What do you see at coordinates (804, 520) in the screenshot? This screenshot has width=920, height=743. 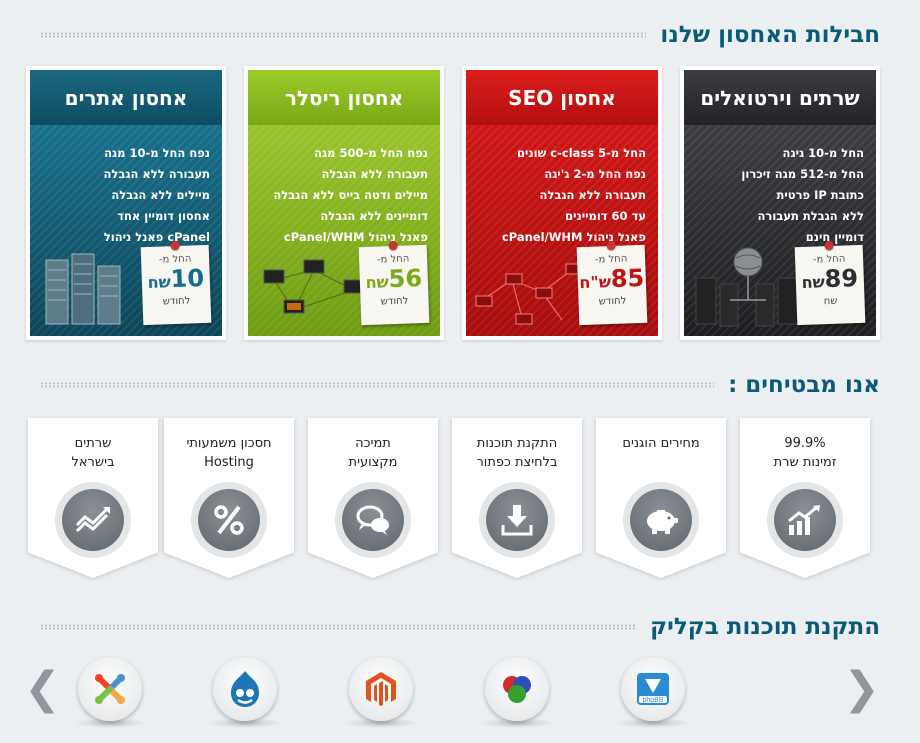 I see `chart-up-icon` at bounding box center [804, 520].